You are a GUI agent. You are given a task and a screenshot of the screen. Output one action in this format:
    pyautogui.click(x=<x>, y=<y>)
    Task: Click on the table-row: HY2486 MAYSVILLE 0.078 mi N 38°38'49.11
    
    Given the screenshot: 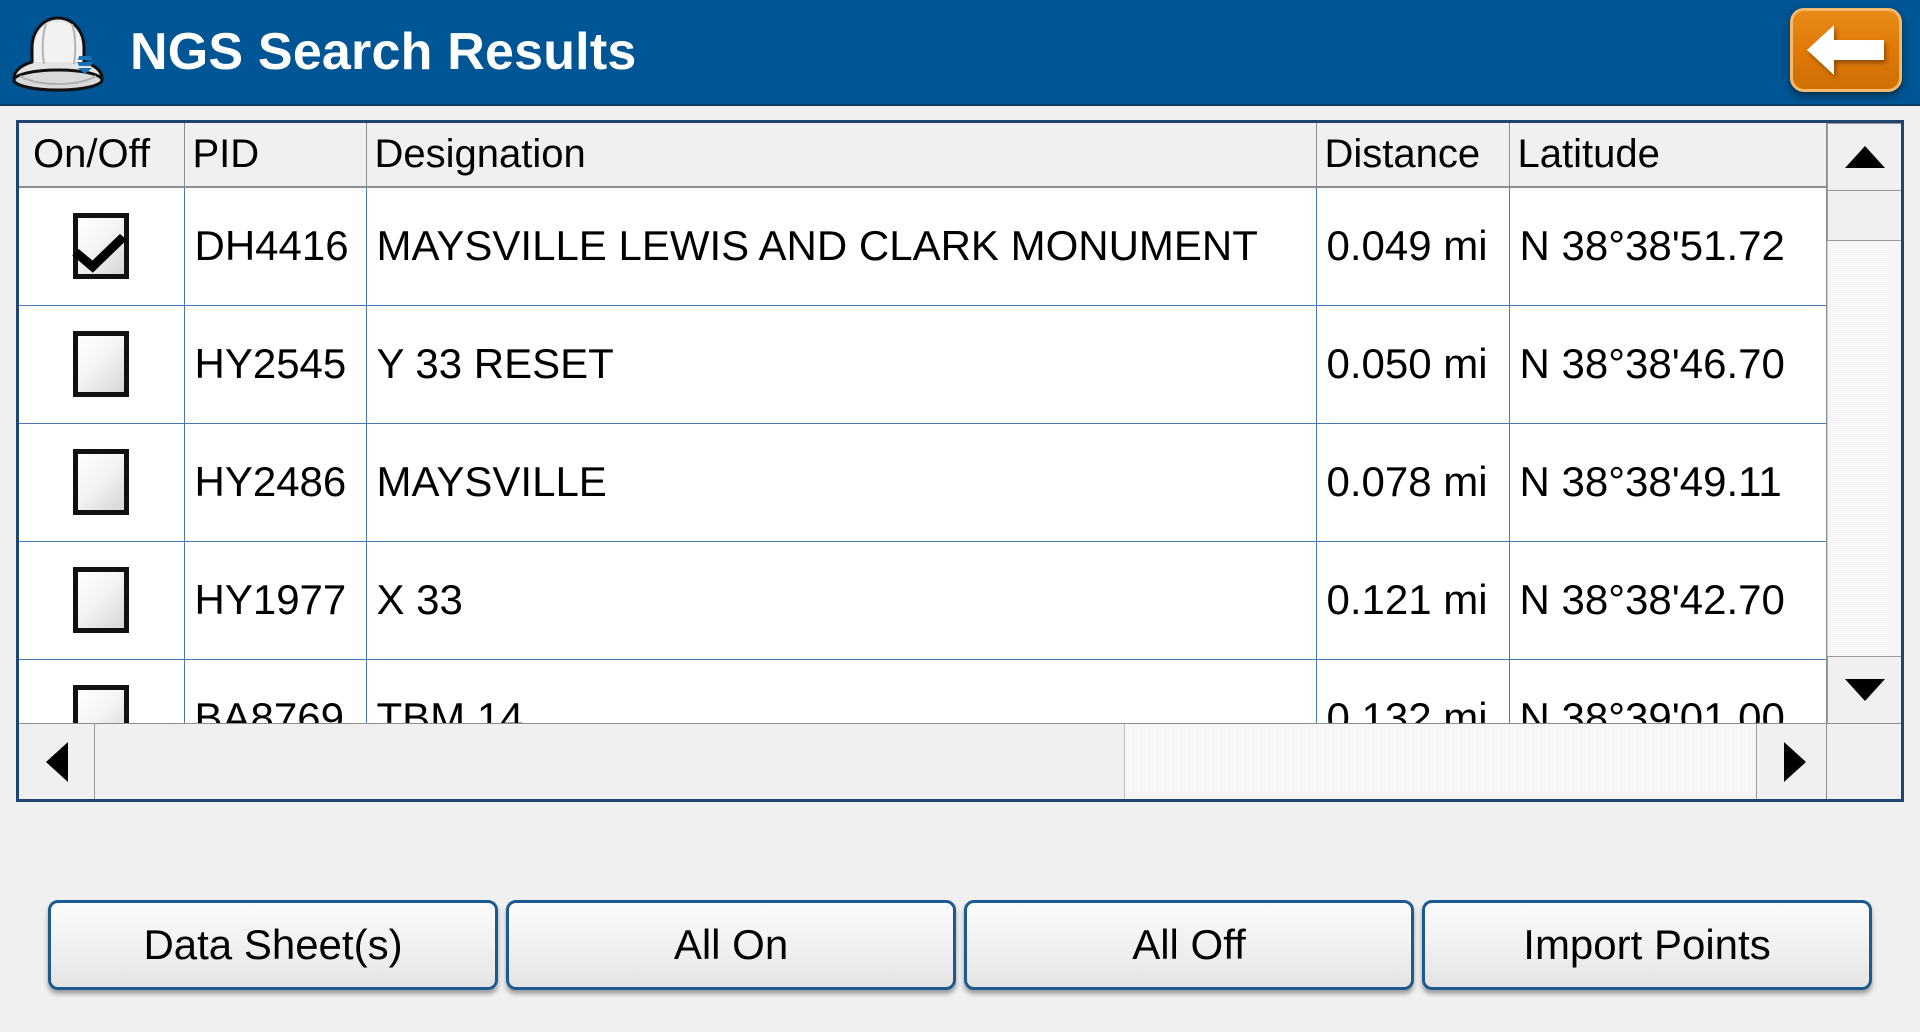 What is the action you would take?
    pyautogui.click(x=925, y=482)
    